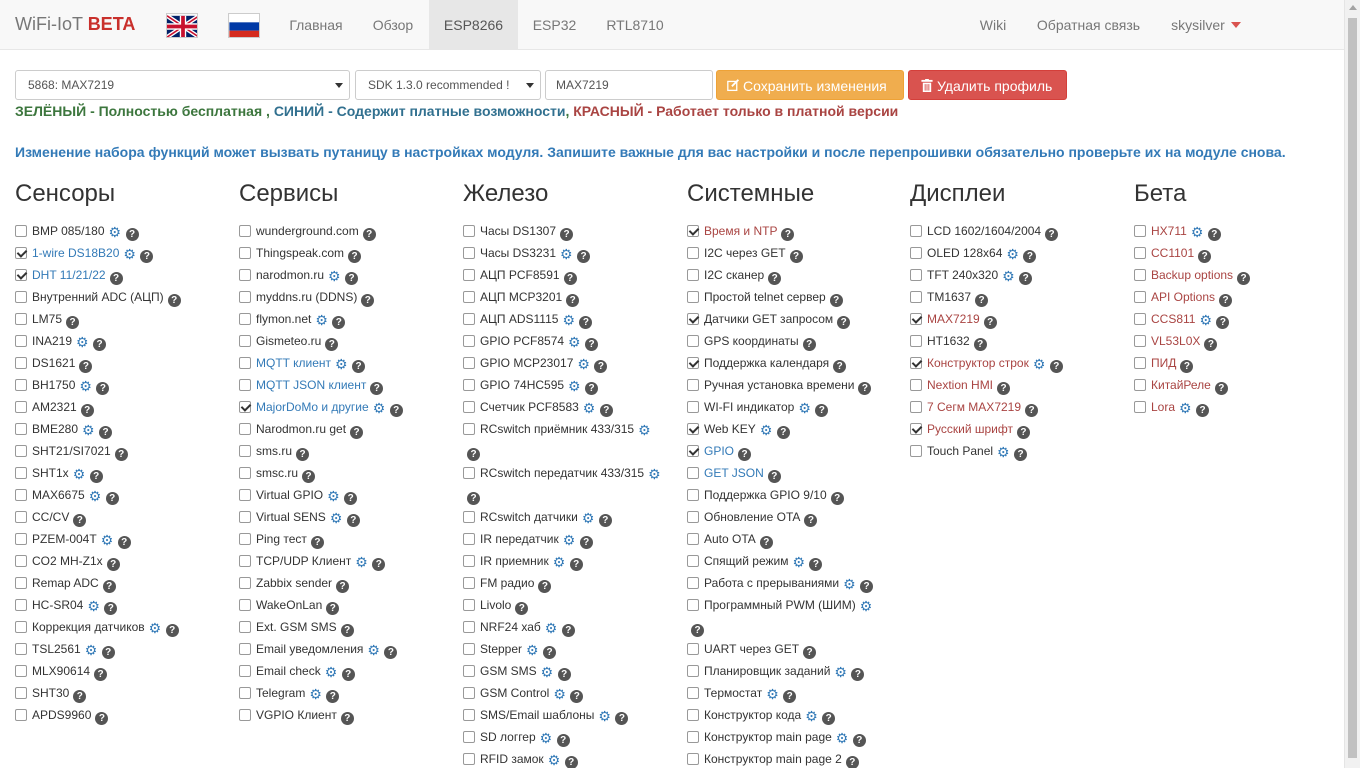  Describe the element at coordinates (510, 627) in the screenshot. I see `feature-label: NRF24 хаб` at that location.